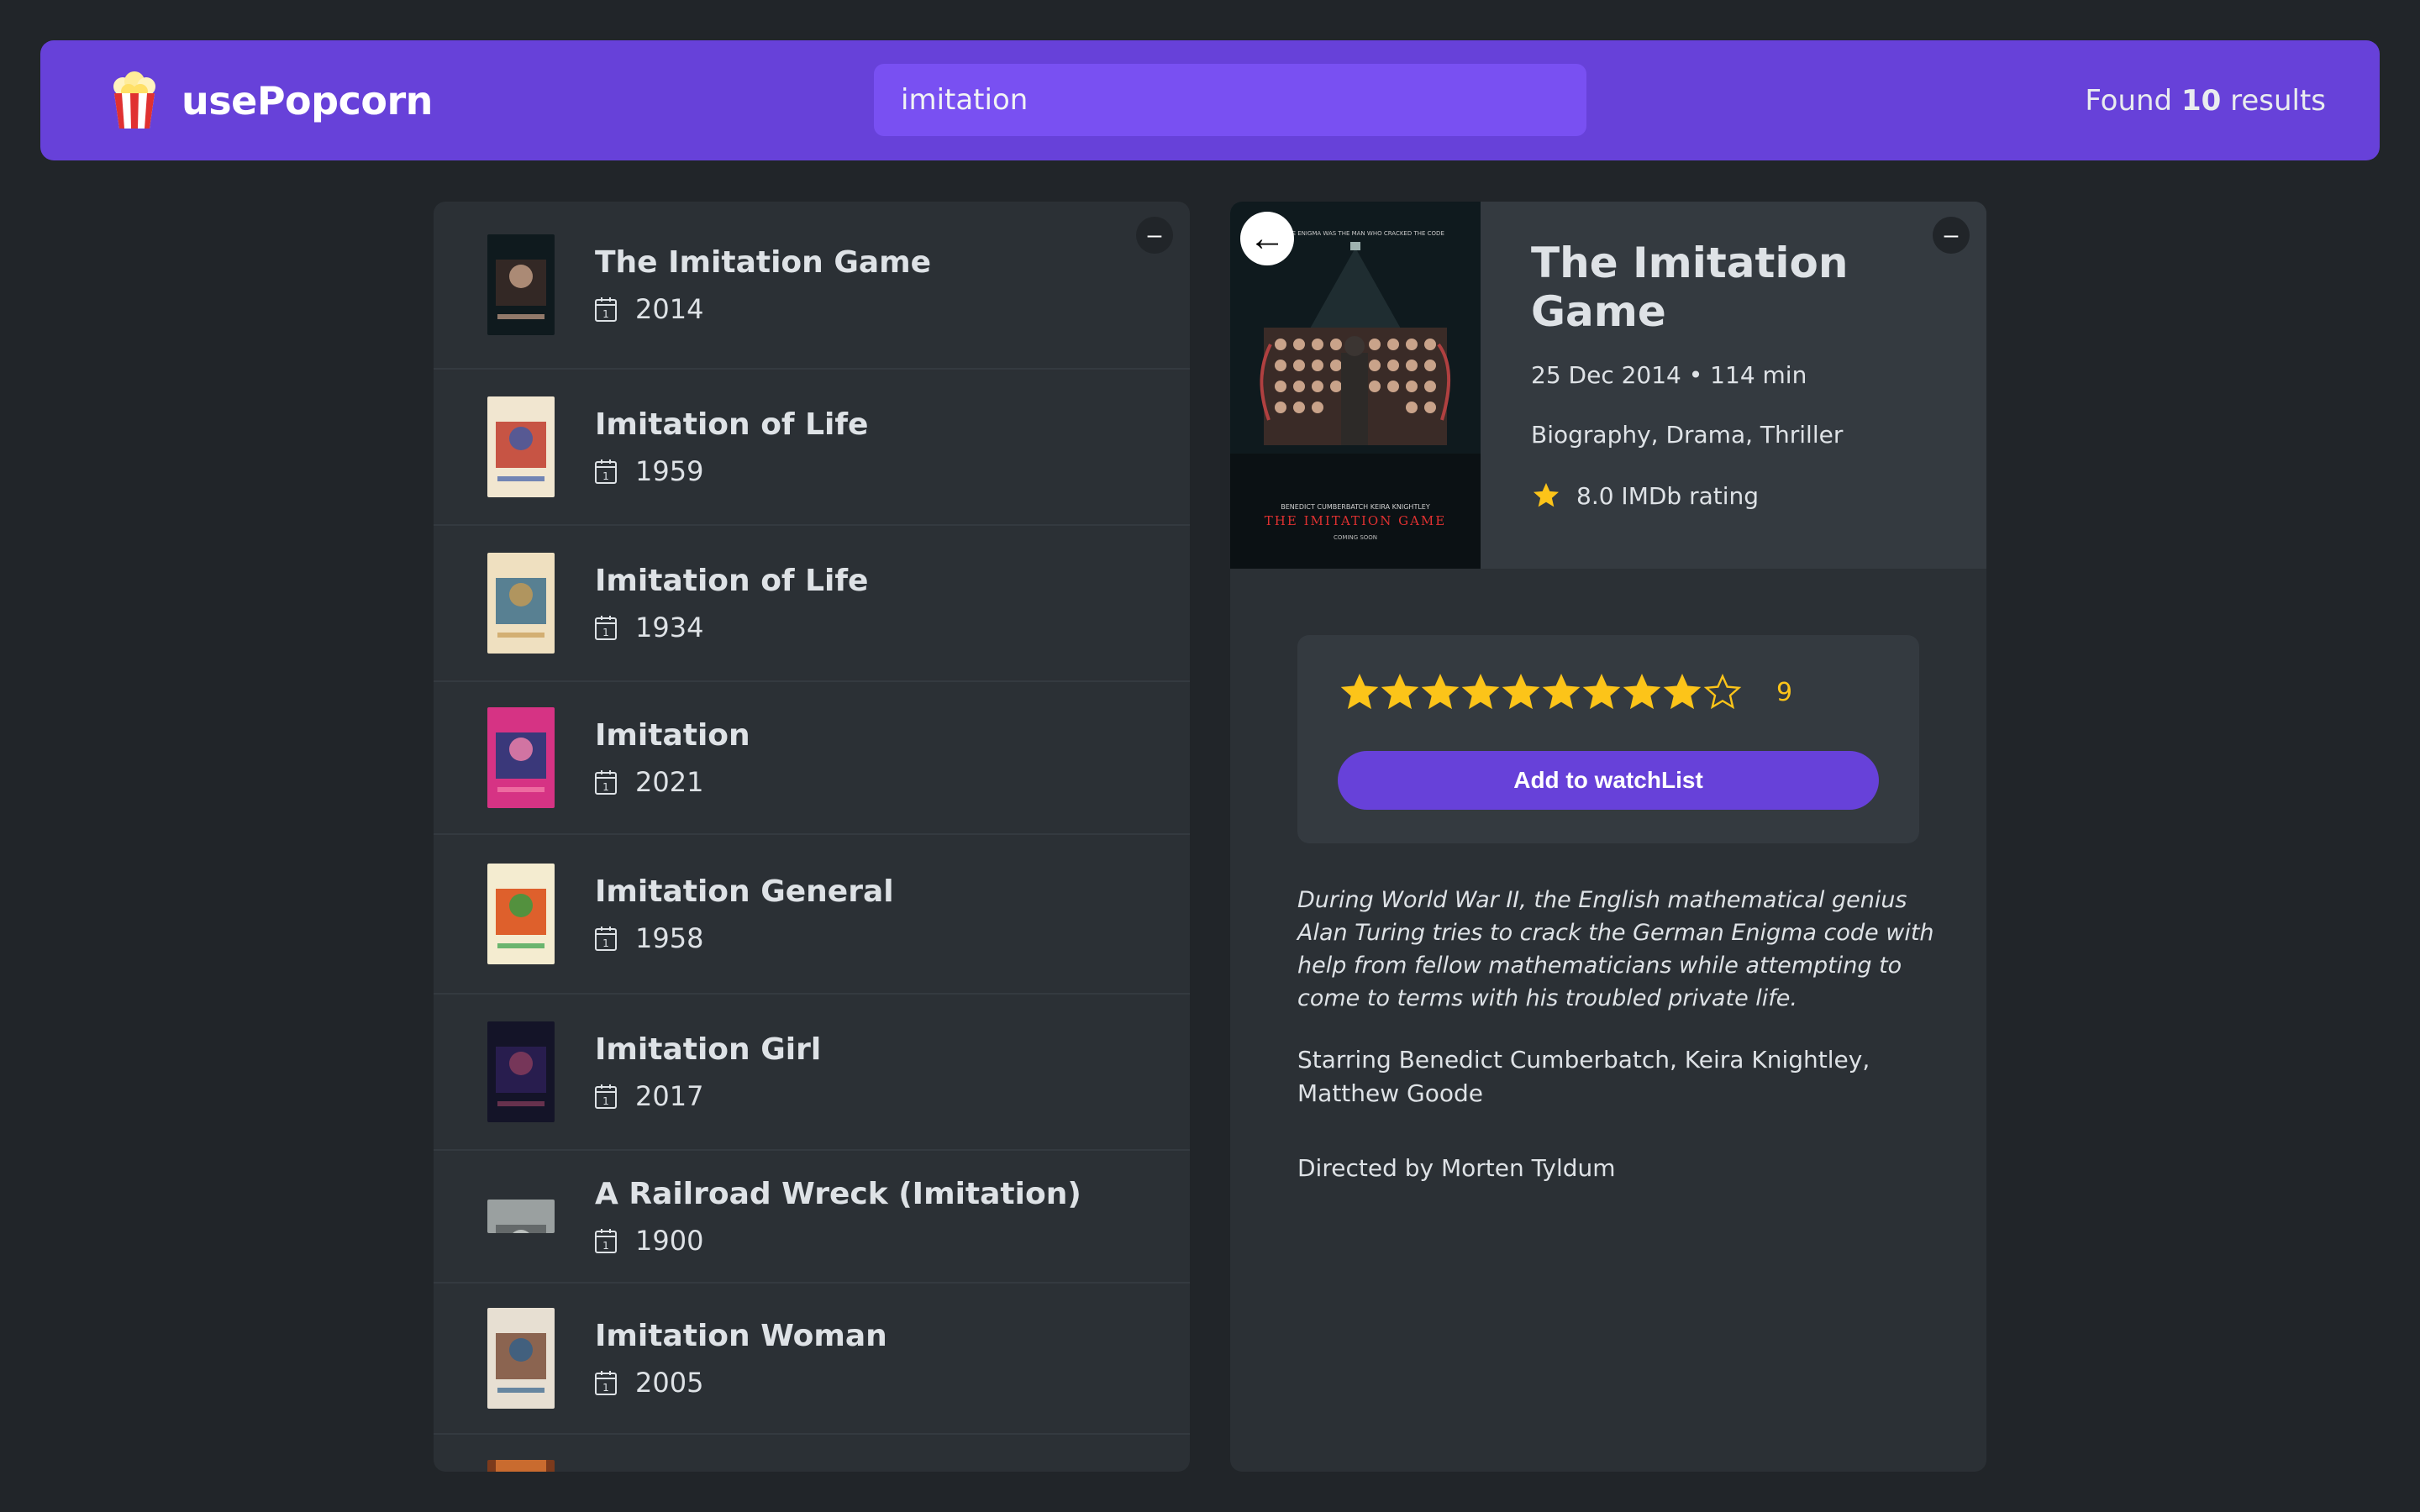 Image resolution: width=2420 pixels, height=1512 pixels. I want to click on results-count: Found 10 results, so click(2206, 101).